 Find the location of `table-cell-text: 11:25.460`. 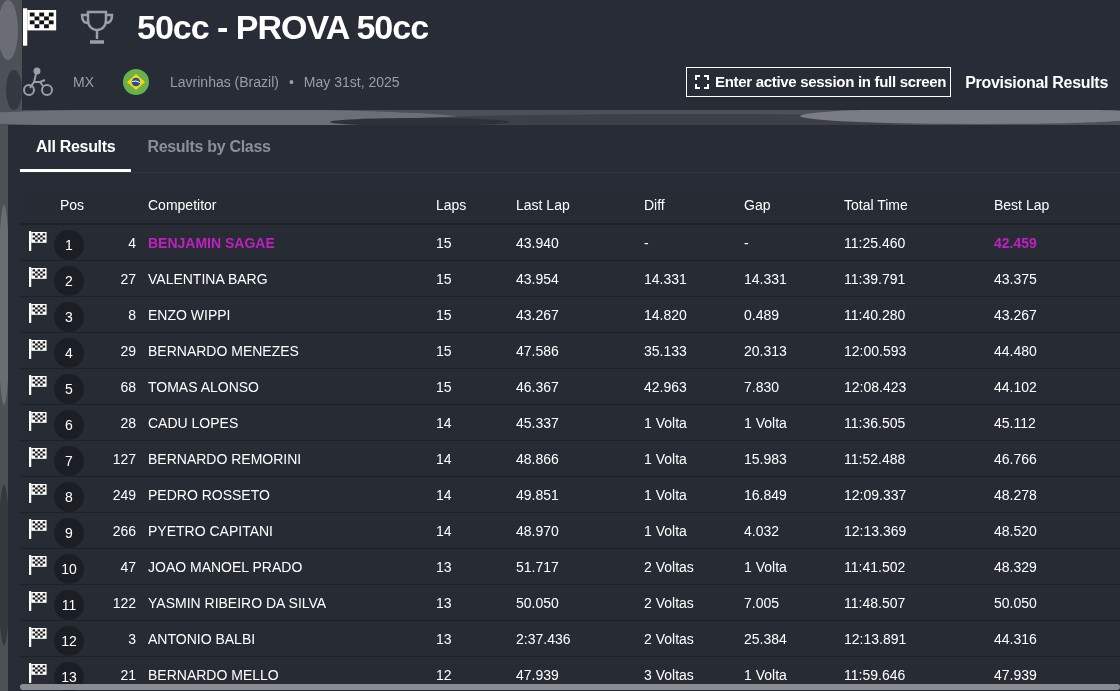

table-cell-text: 11:25.460 is located at coordinates (875, 242).